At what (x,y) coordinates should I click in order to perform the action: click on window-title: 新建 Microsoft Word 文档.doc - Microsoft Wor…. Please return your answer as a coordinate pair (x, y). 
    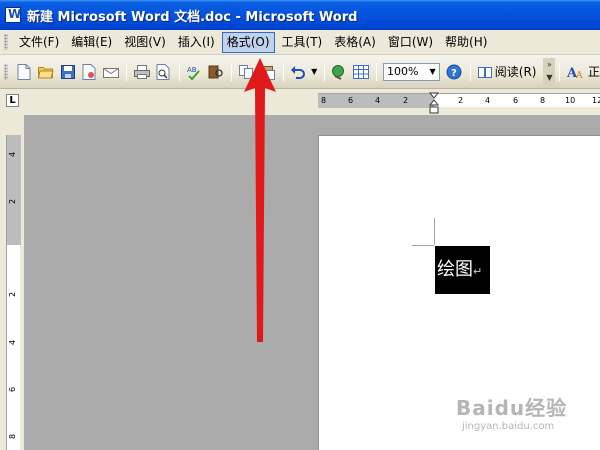
    Looking at the image, I should click on (192, 17).